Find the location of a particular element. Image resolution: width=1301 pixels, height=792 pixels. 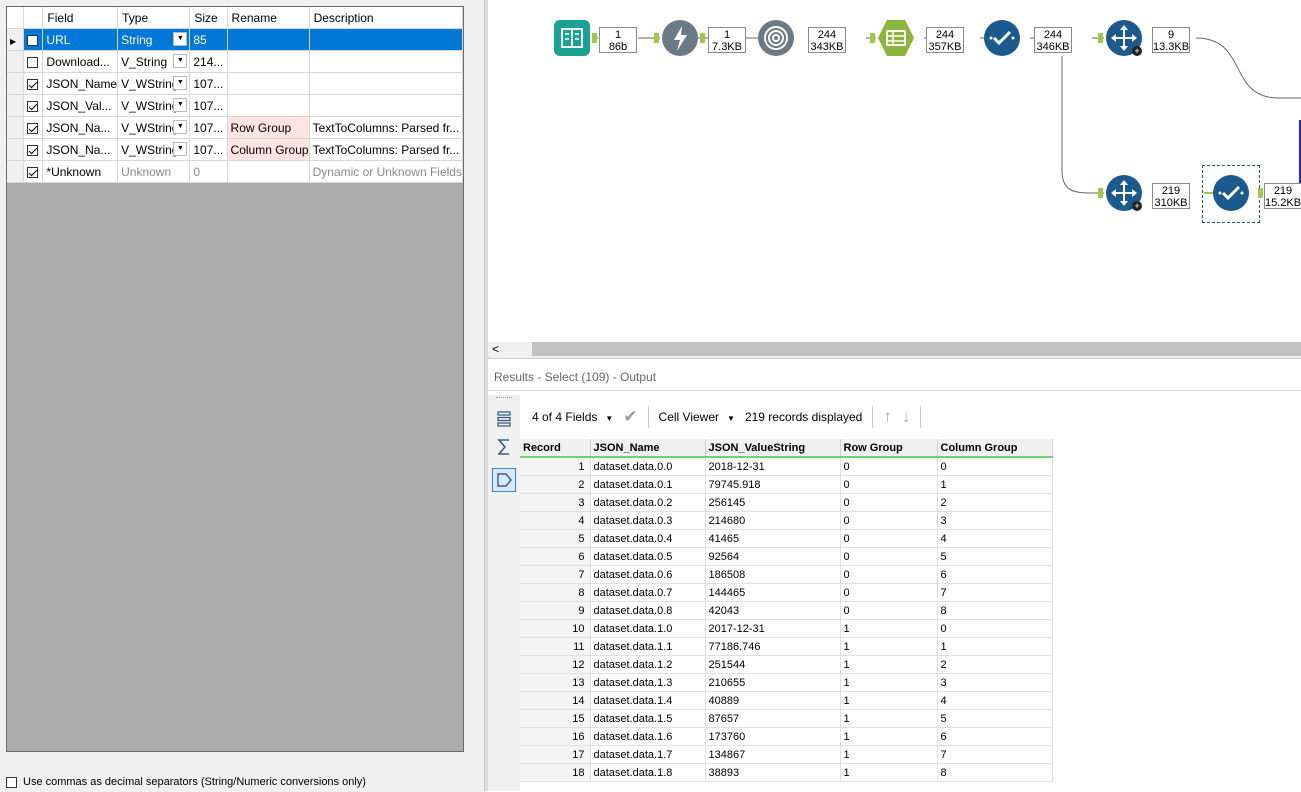

field-rename-cell: Column Group is located at coordinates (268, 149).